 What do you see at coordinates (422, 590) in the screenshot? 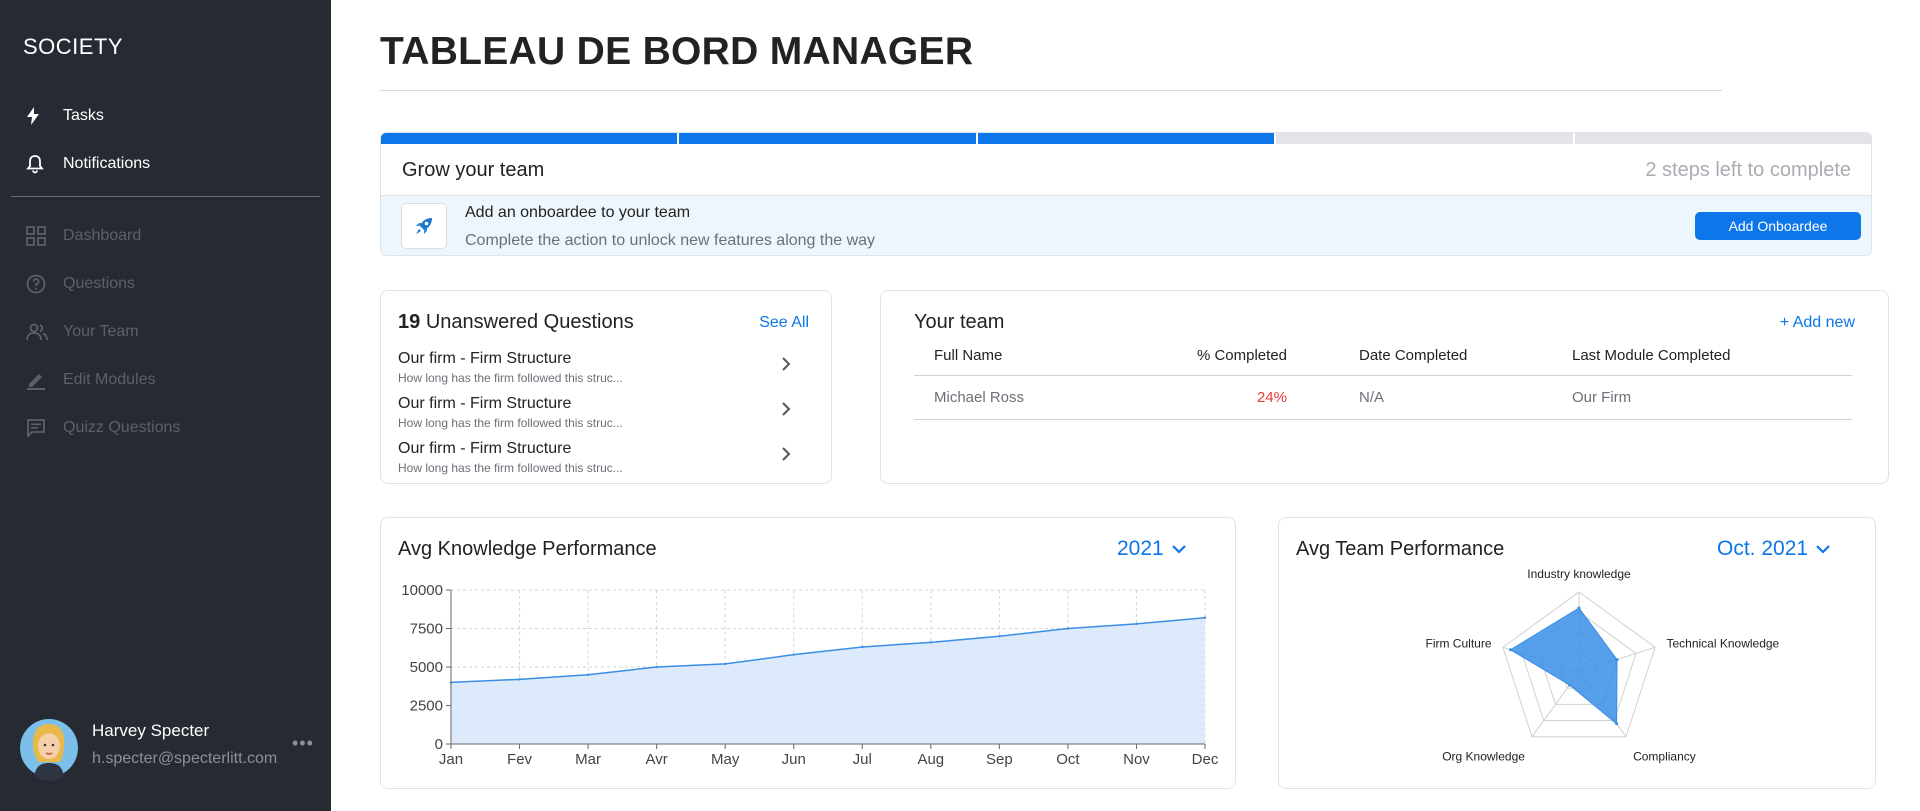
I see `y-tick-label: 10000` at bounding box center [422, 590].